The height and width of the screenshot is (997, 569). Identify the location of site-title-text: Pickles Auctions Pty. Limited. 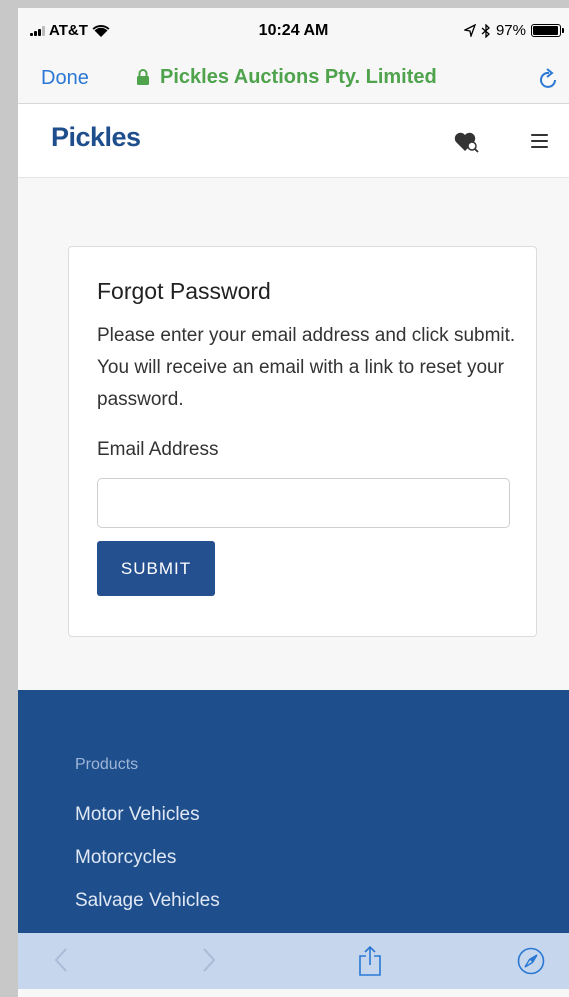
(298, 77).